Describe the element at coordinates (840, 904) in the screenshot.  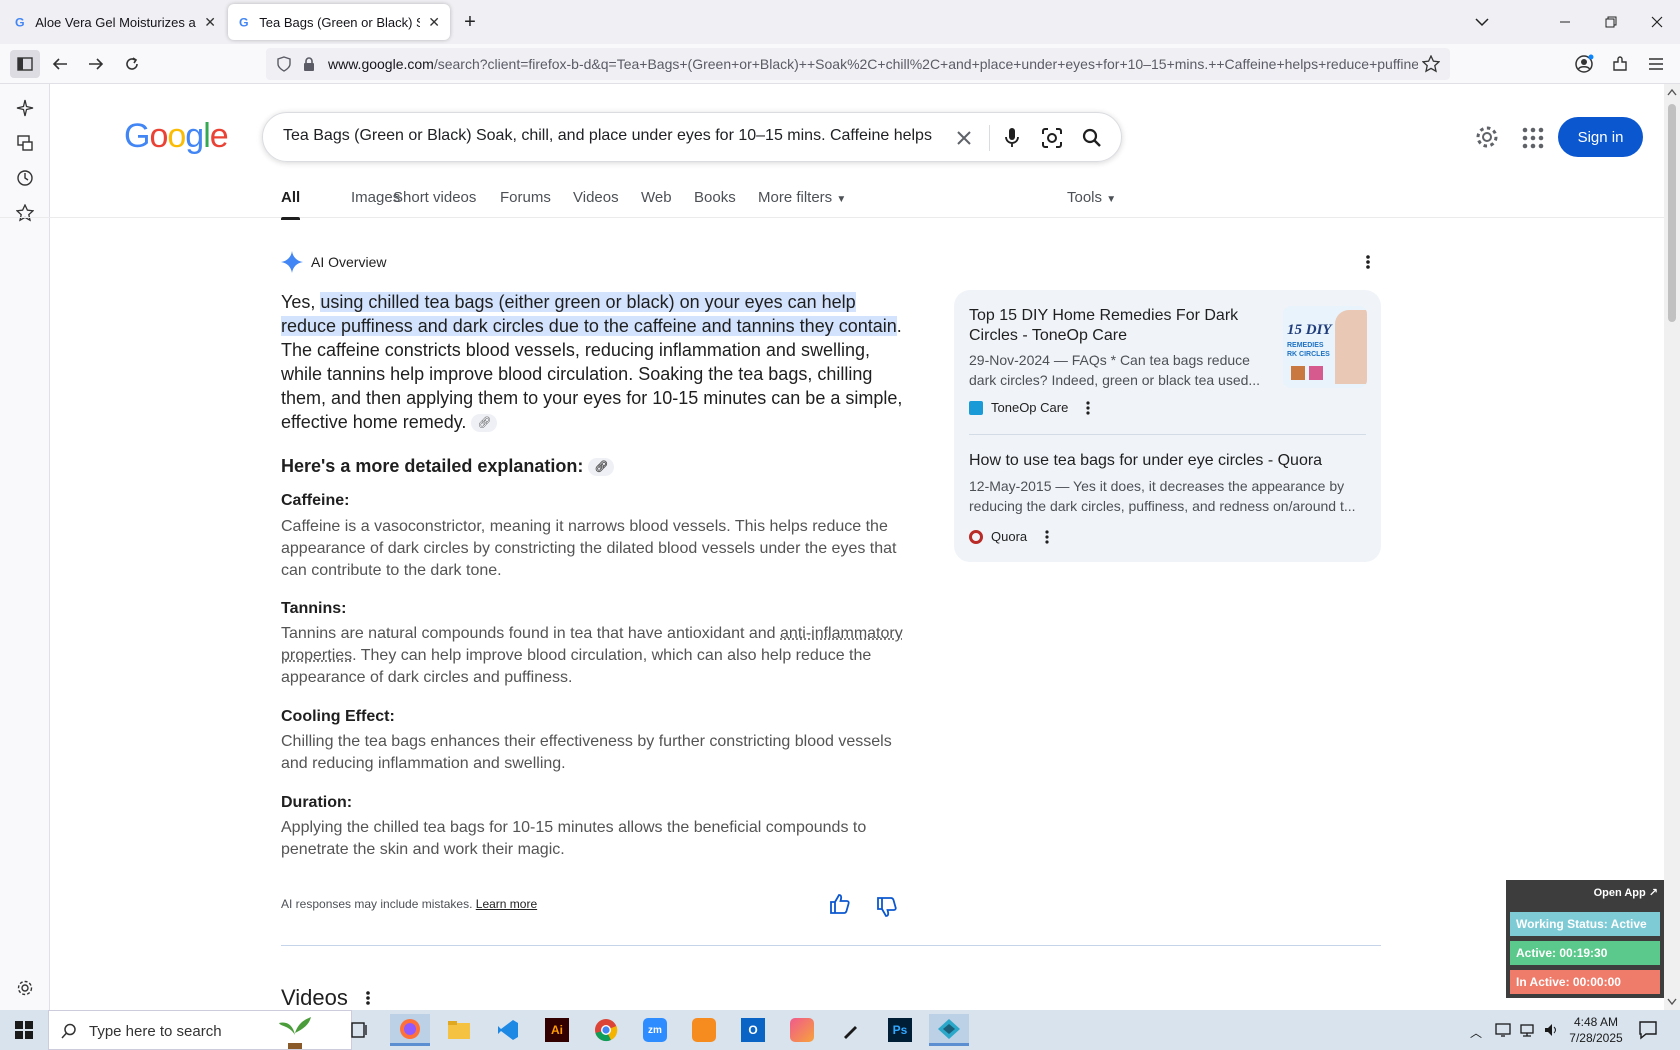
I see `thumbs-up-icon` at that location.